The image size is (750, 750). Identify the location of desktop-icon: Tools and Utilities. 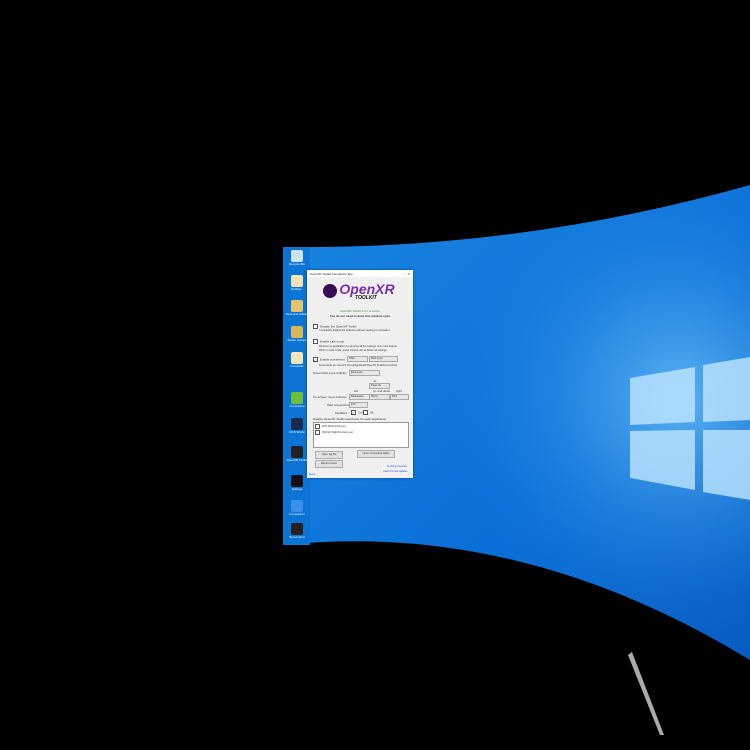
(297, 308).